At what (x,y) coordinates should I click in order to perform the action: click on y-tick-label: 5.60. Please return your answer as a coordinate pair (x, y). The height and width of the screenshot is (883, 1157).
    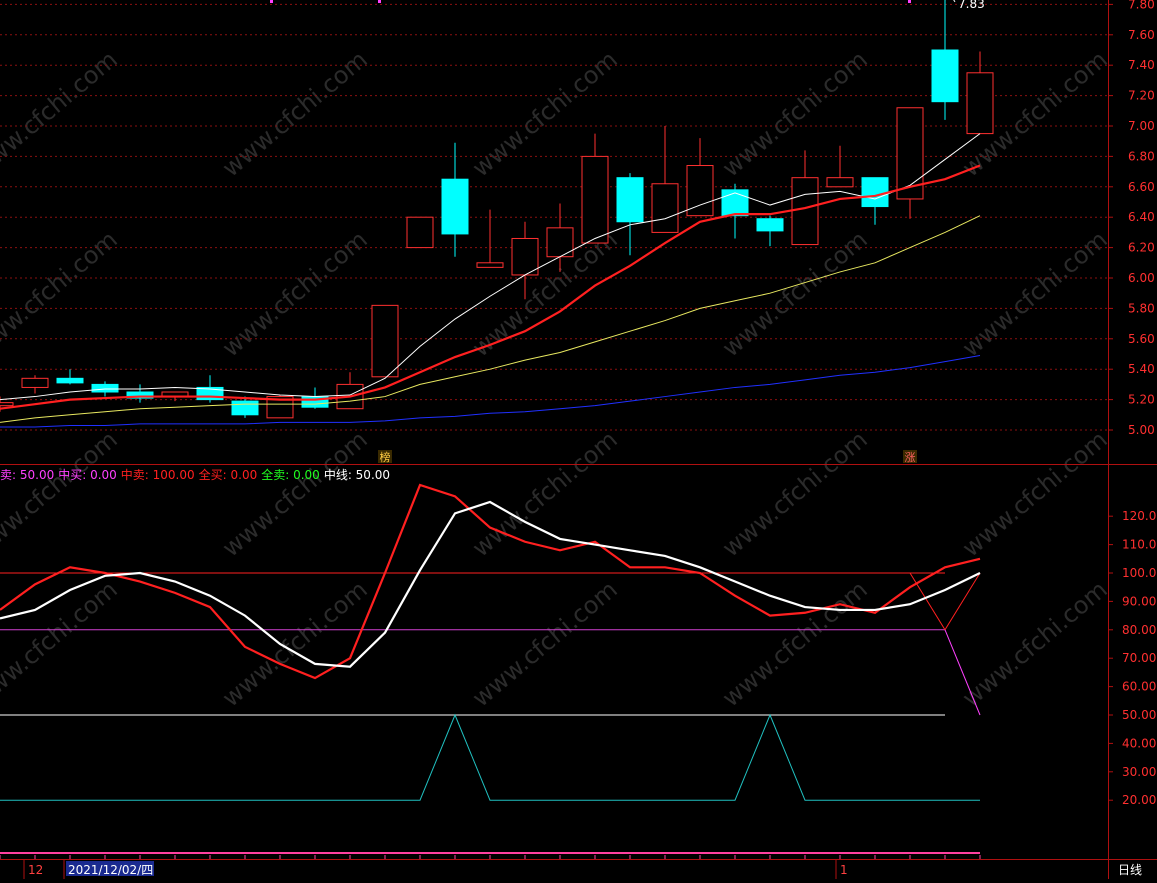
    Looking at the image, I should click on (1141, 339).